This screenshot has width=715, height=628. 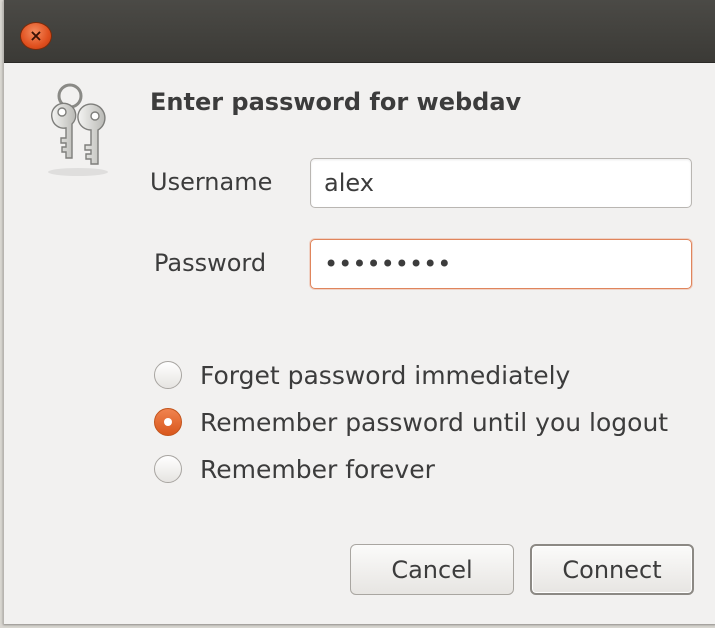 I want to click on cancel-button: Cancel, so click(x=432, y=569).